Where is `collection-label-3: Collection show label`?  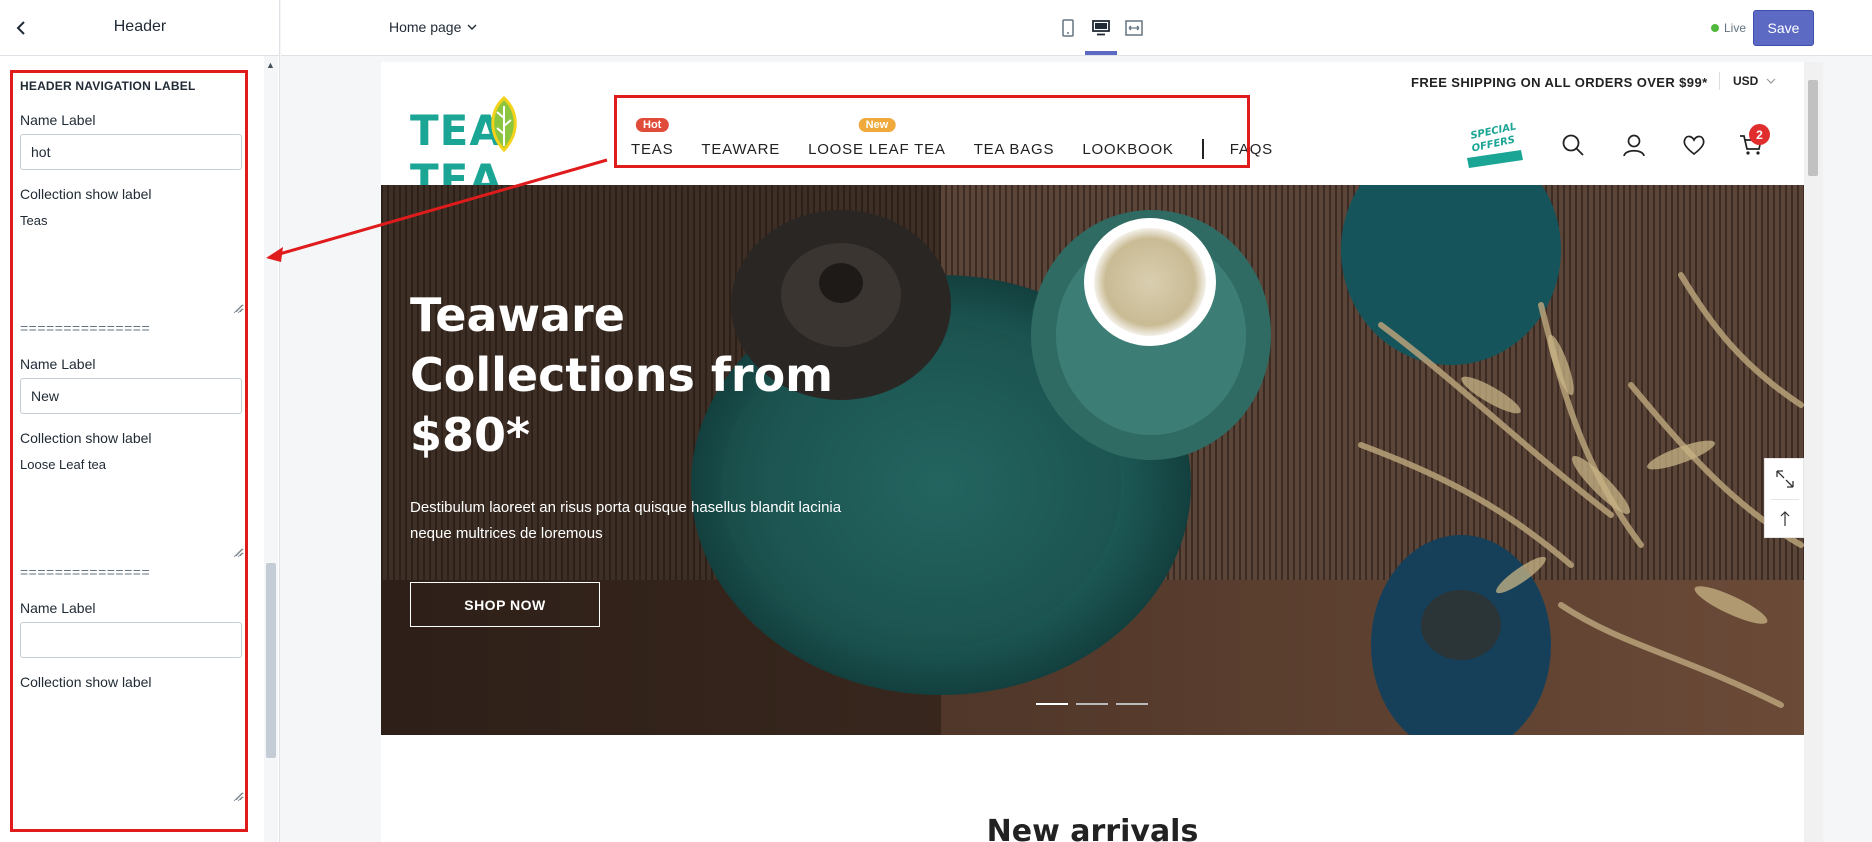 collection-label-3: Collection show label is located at coordinates (86, 682).